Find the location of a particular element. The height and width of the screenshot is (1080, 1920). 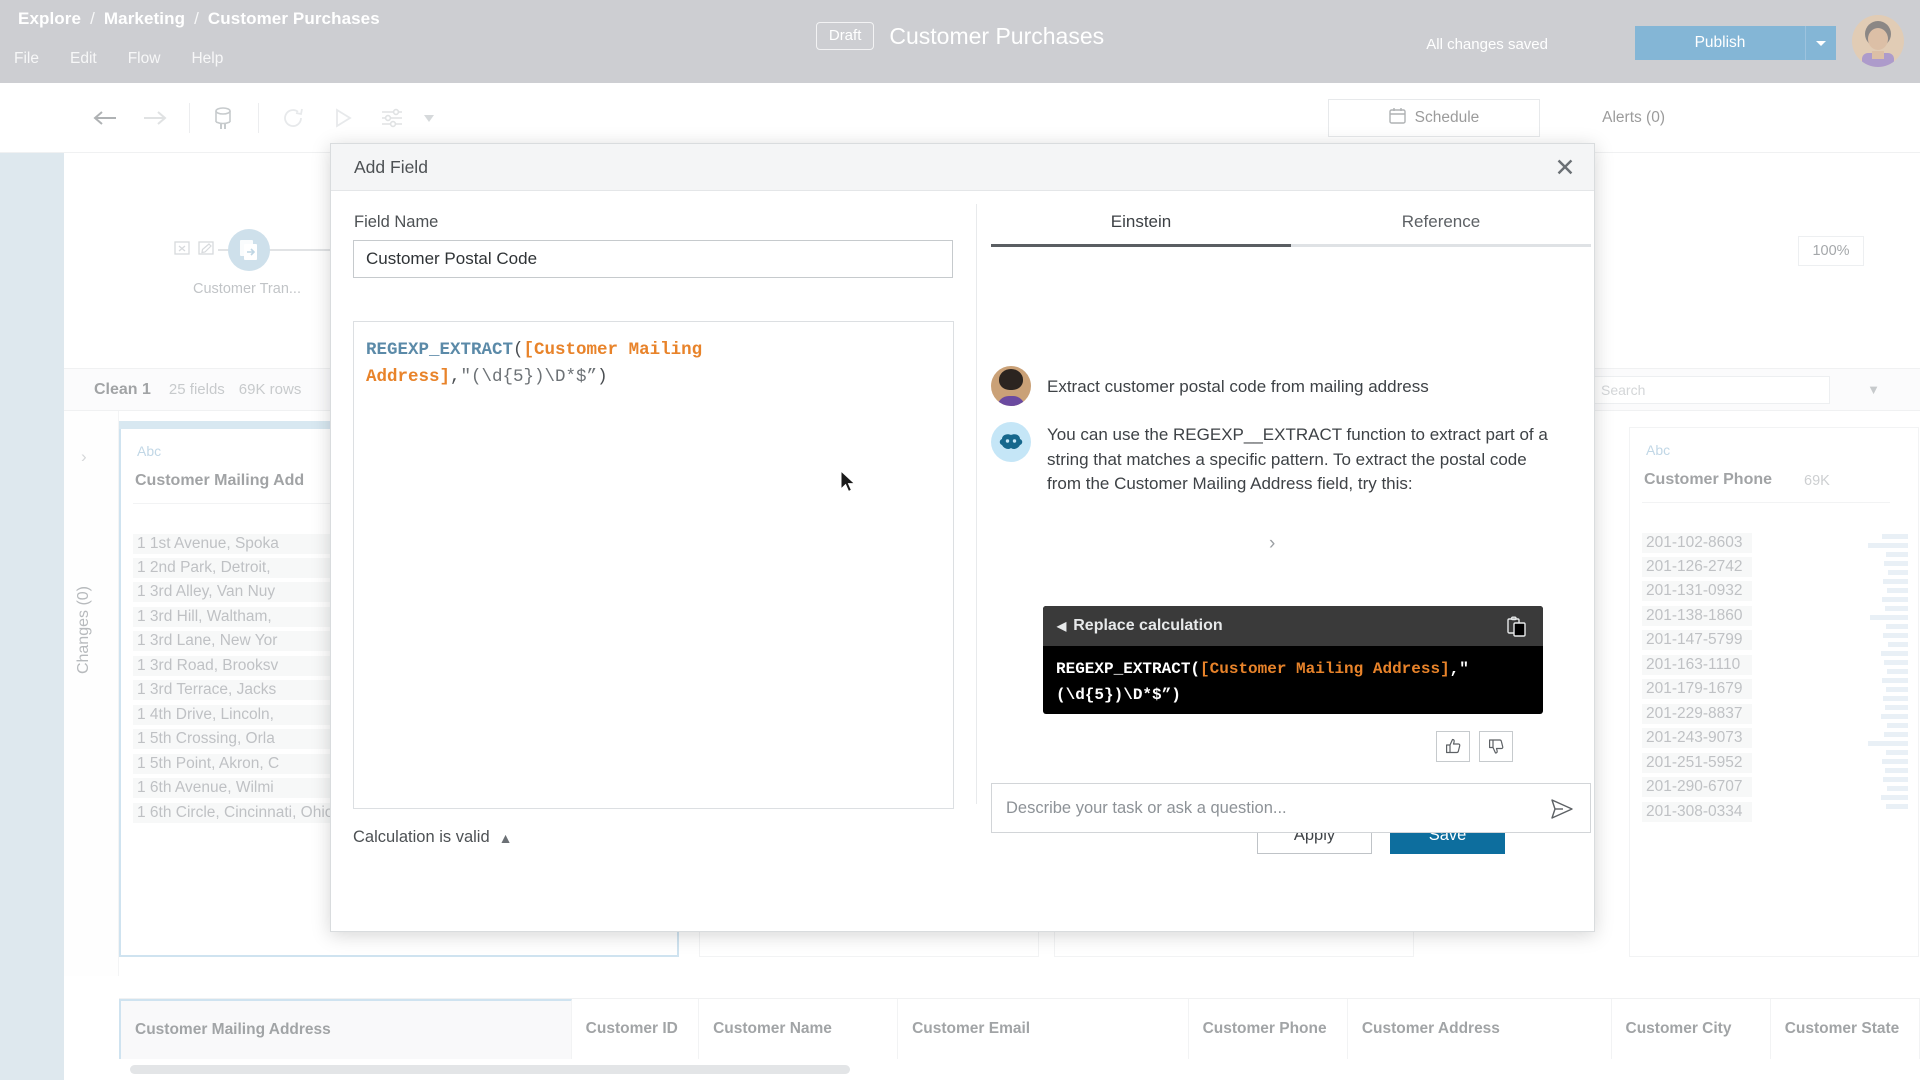

tab-reference: Reference is located at coordinates (1441, 223).